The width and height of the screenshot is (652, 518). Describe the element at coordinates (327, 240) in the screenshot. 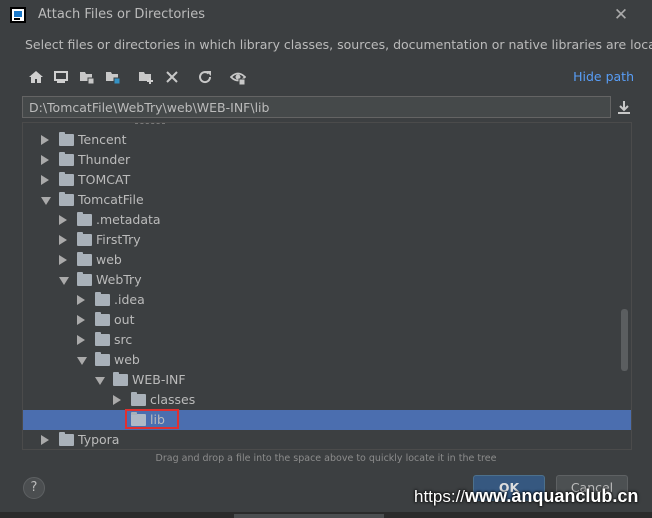

I see `tree-row: FirstTry` at that location.